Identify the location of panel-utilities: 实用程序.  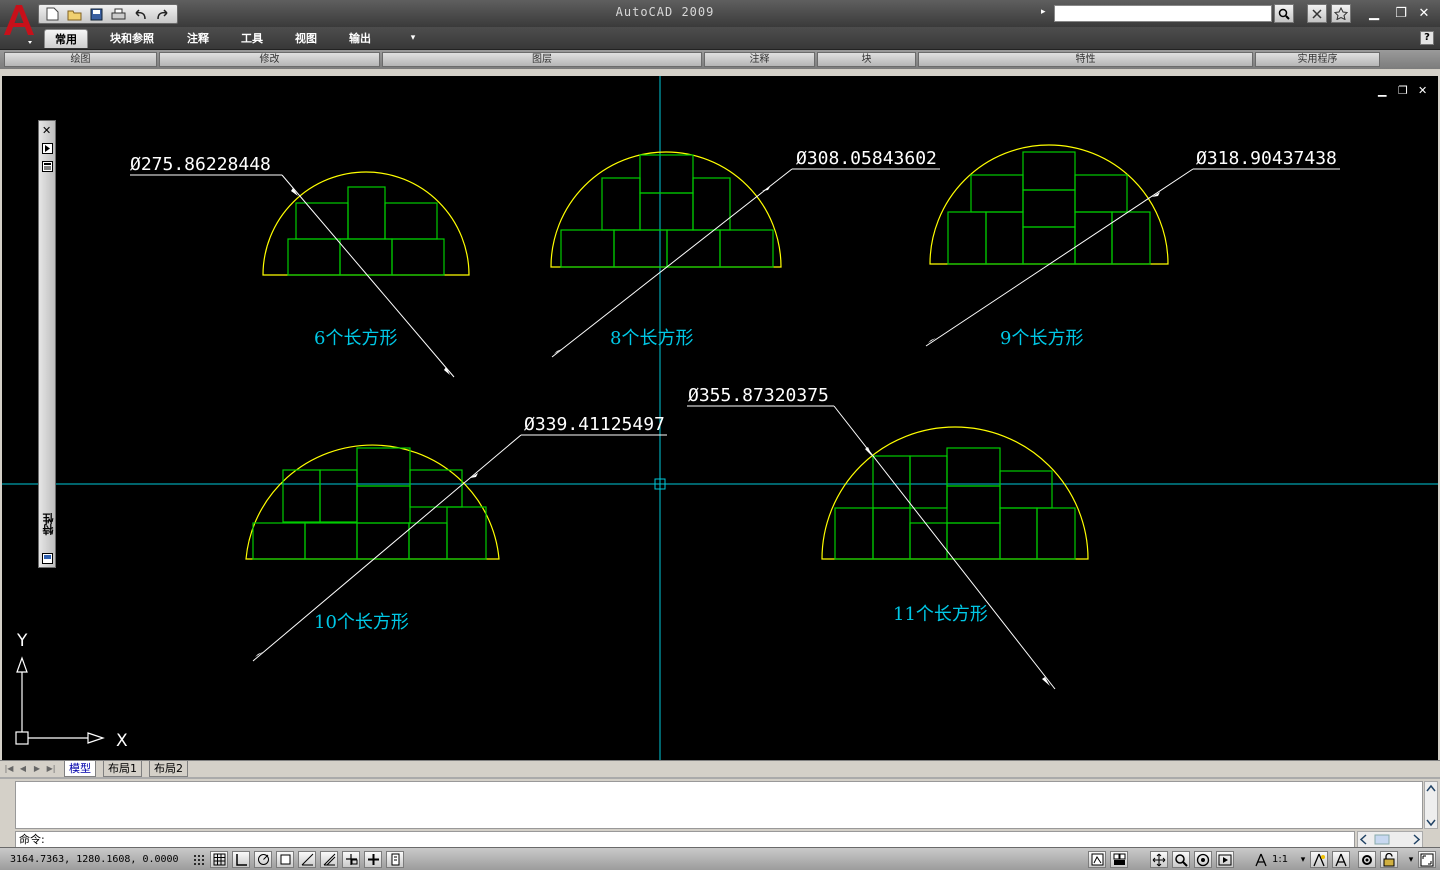
(1317, 59).